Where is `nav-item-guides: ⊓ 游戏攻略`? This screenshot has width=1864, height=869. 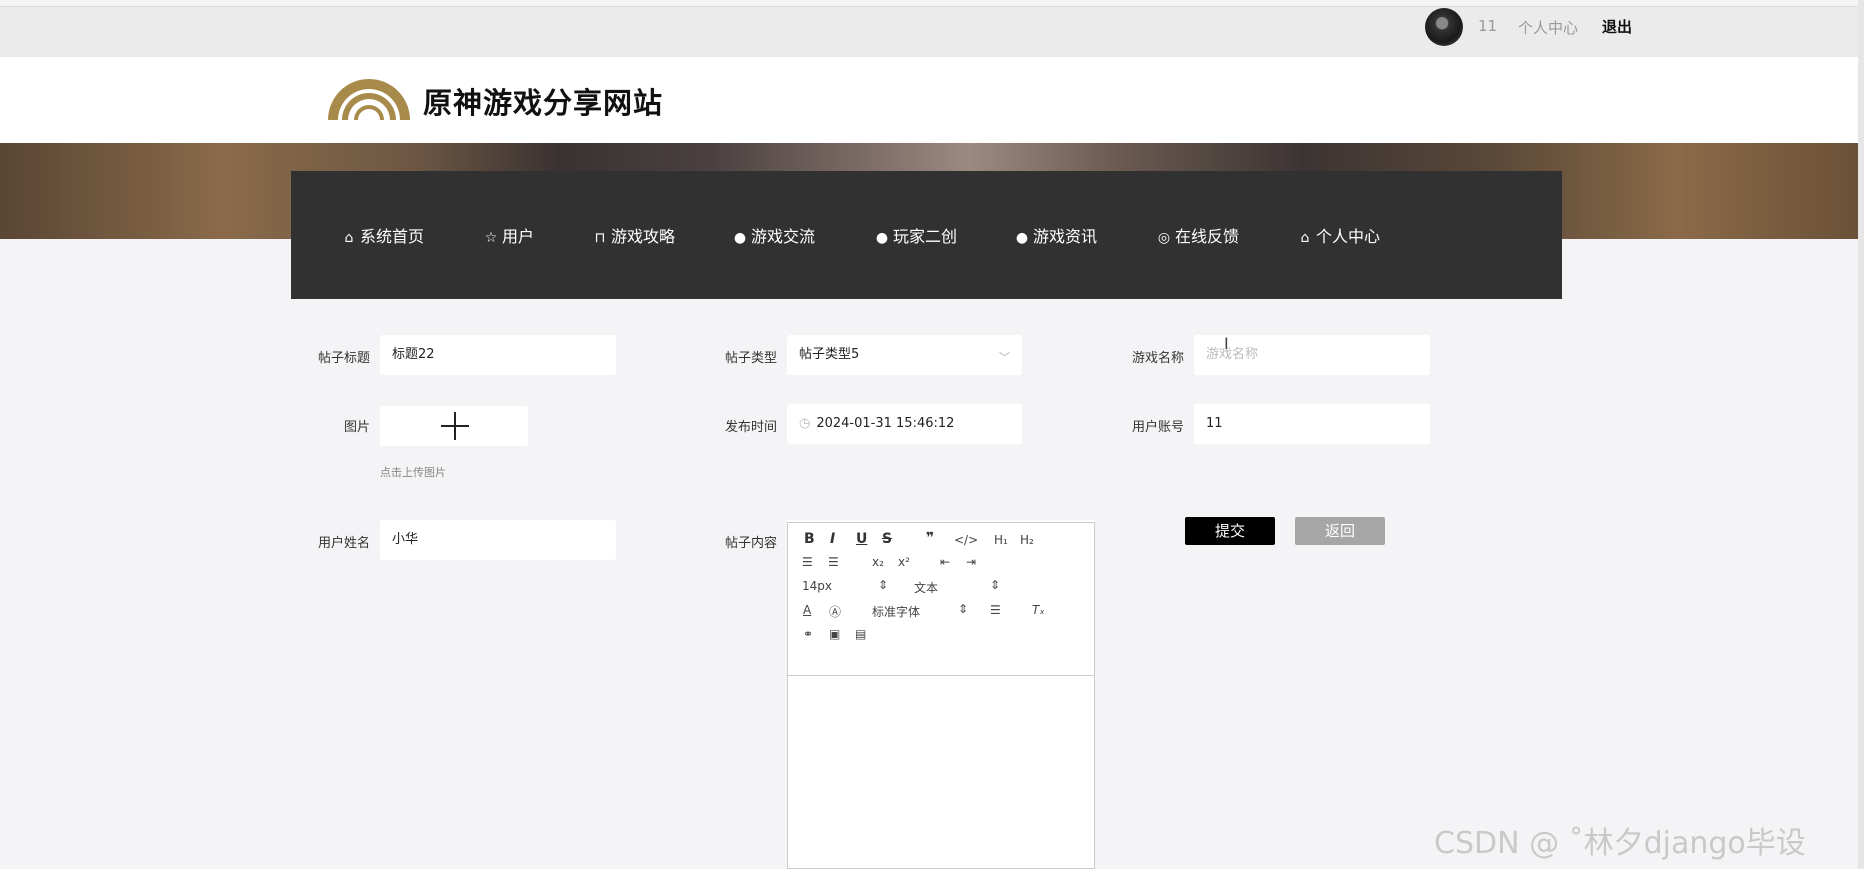 nav-item-guides: ⊓ 游戏攻略 is located at coordinates (633, 235).